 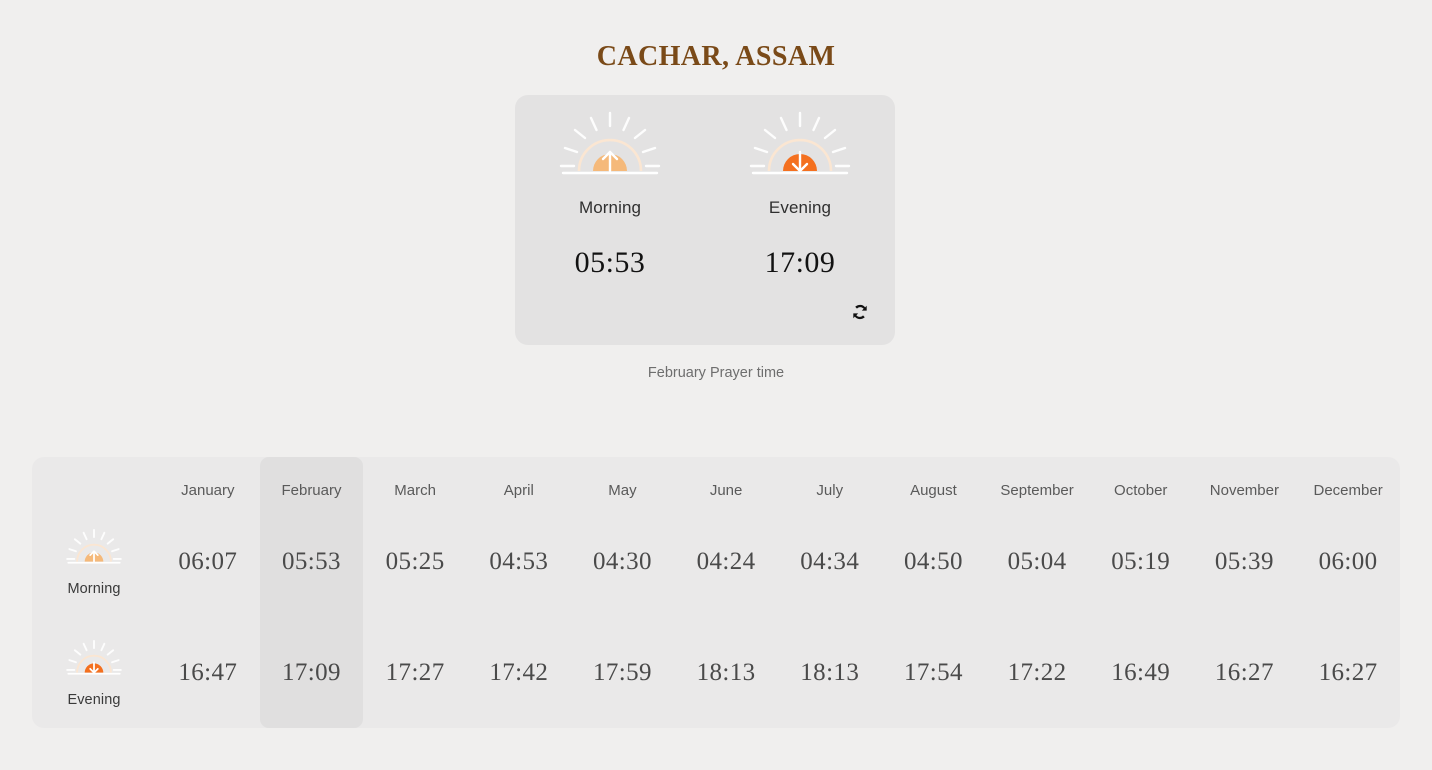 I want to click on cell-evening-june: 18:13, so click(x=726, y=672).